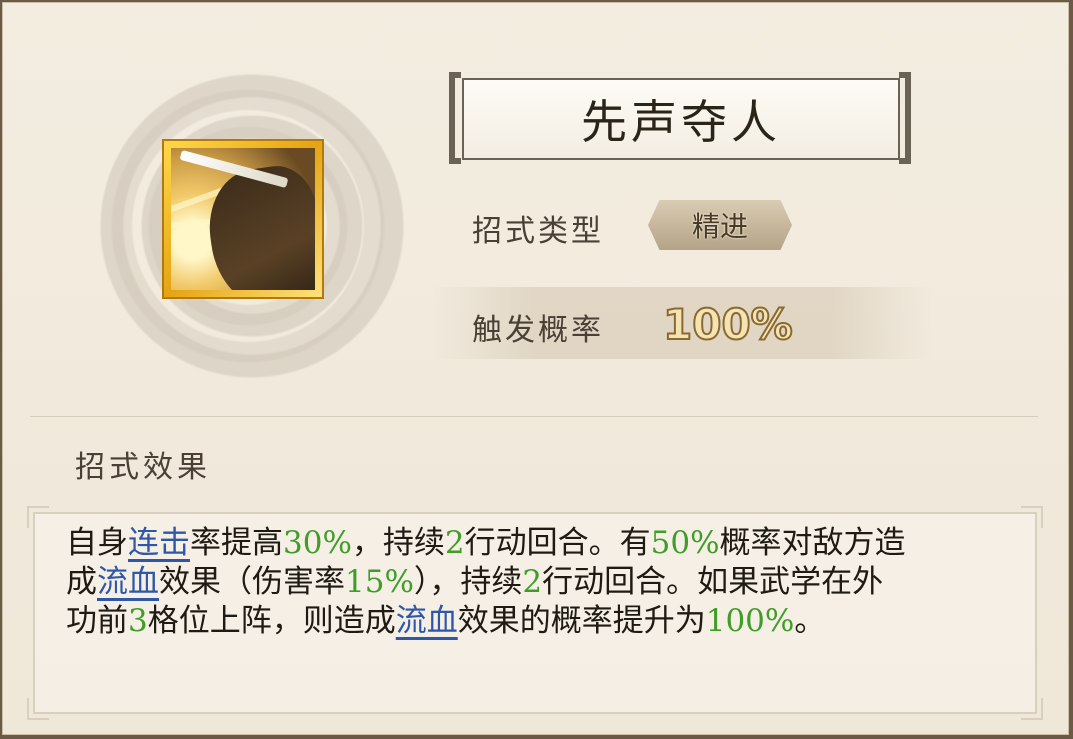 The image size is (1073, 739). Describe the element at coordinates (97, 621) in the screenshot. I see `effect-text: 功前` at that location.